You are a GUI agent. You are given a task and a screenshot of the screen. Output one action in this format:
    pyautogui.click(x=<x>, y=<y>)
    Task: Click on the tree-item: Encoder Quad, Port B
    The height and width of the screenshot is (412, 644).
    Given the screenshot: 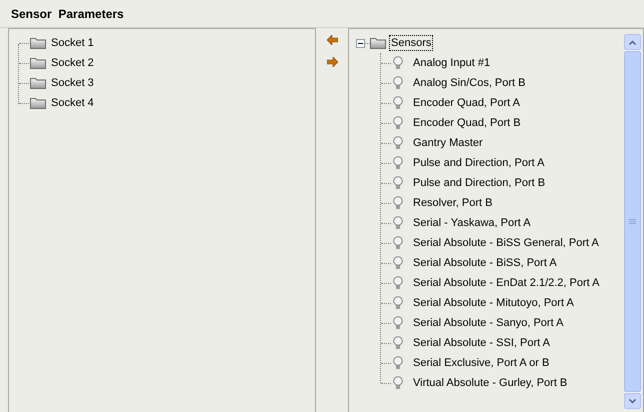 What is the action you would take?
    pyautogui.click(x=467, y=123)
    